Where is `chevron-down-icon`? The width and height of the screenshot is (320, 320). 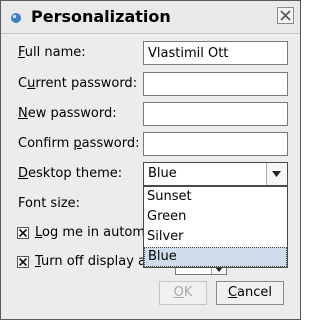 chevron-down-icon is located at coordinates (276, 174).